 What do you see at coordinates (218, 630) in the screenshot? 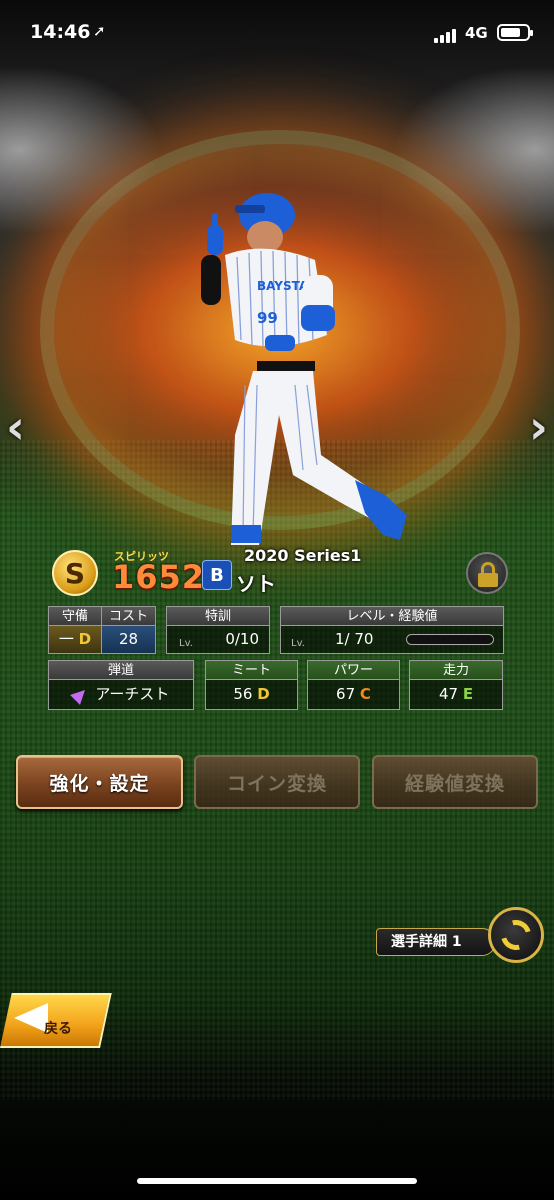
I see `training-panel: 特訓 Lv. 0/10` at bounding box center [218, 630].